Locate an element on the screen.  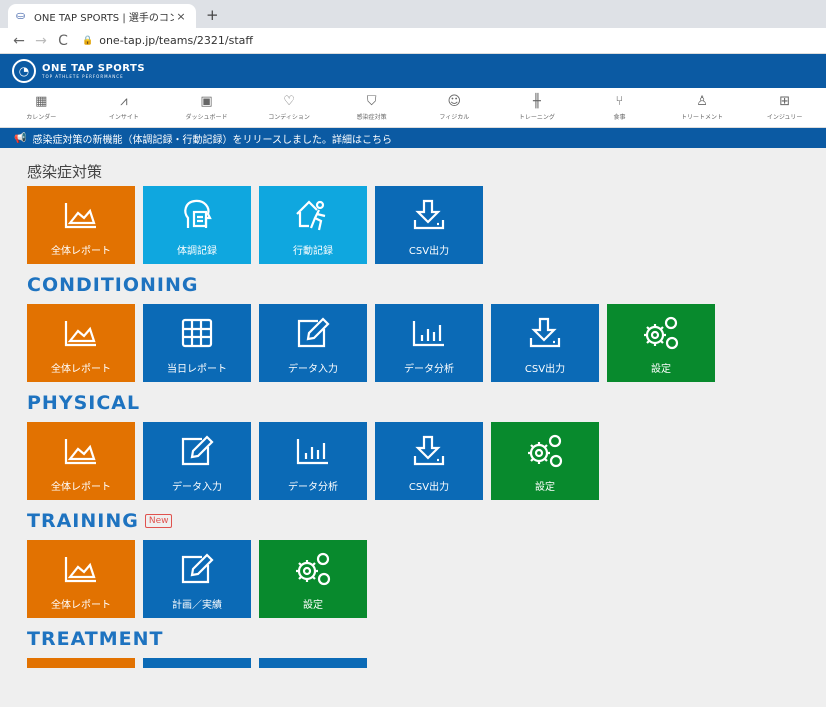
dumbbell-icon: ╫ is located at coordinates (536, 101).